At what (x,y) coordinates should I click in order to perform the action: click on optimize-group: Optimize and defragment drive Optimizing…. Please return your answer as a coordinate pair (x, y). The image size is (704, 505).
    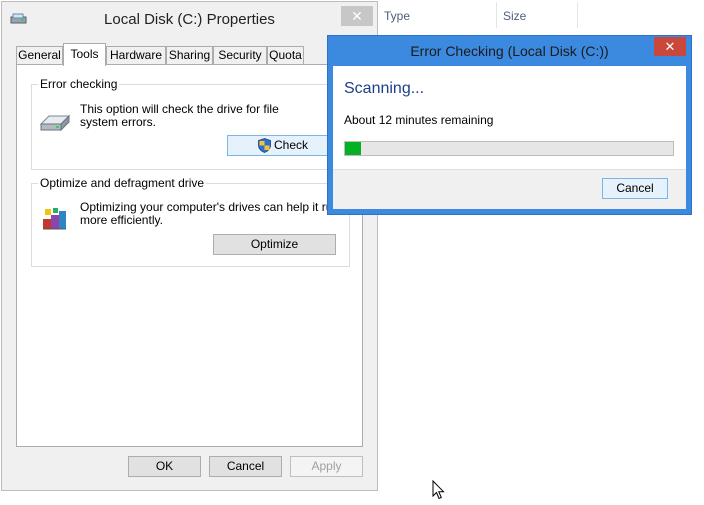
    Looking at the image, I should click on (190, 221).